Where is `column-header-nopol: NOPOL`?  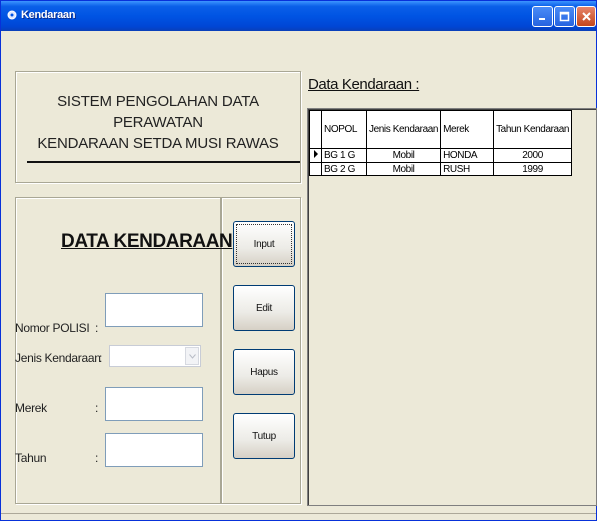
column-header-nopol: NOPOL is located at coordinates (344, 129).